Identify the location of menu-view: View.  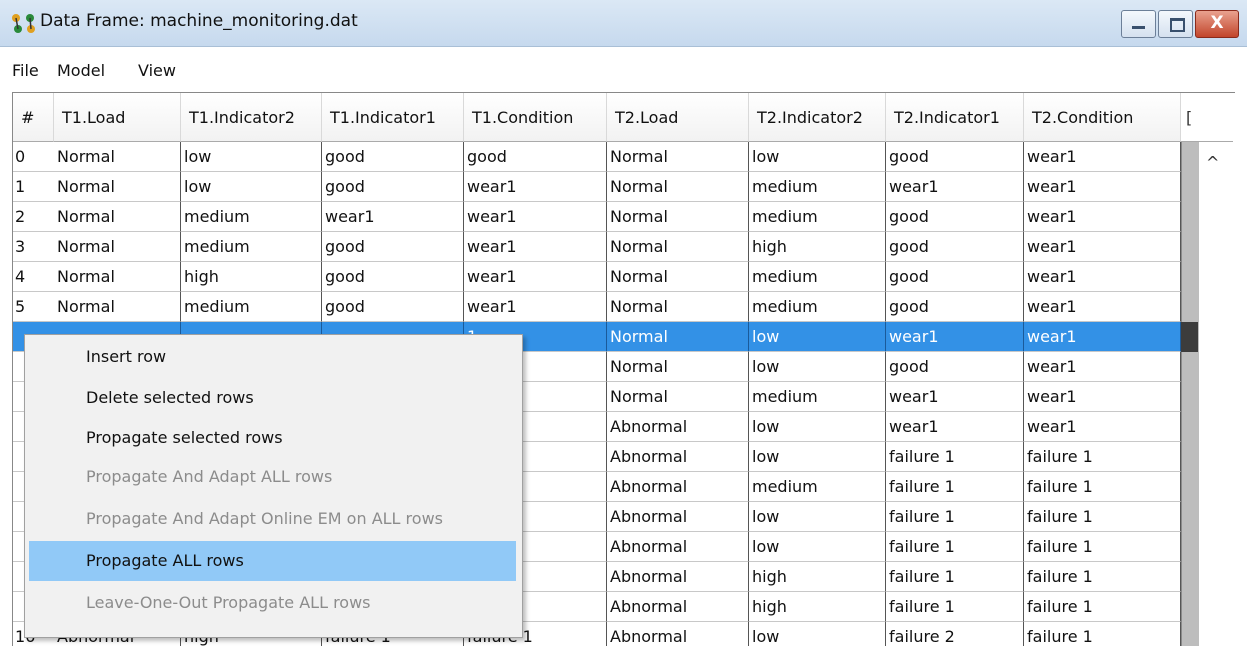
(157, 70).